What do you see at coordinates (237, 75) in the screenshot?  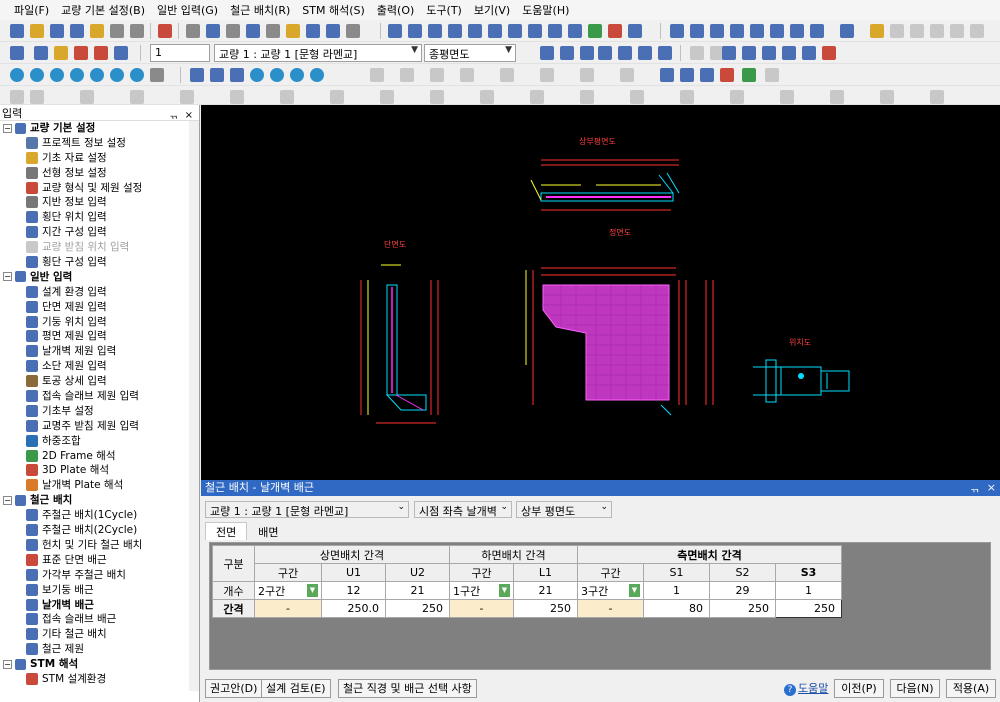 I see `cross-icon` at bounding box center [237, 75].